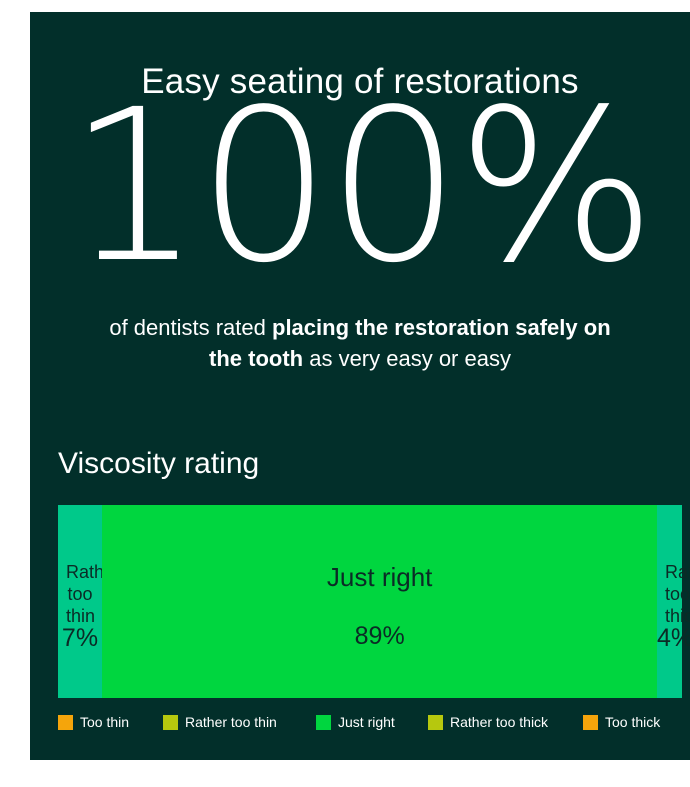 The height and width of the screenshot is (787, 690). What do you see at coordinates (379, 636) in the screenshot?
I see `segment-value: 89%` at bounding box center [379, 636].